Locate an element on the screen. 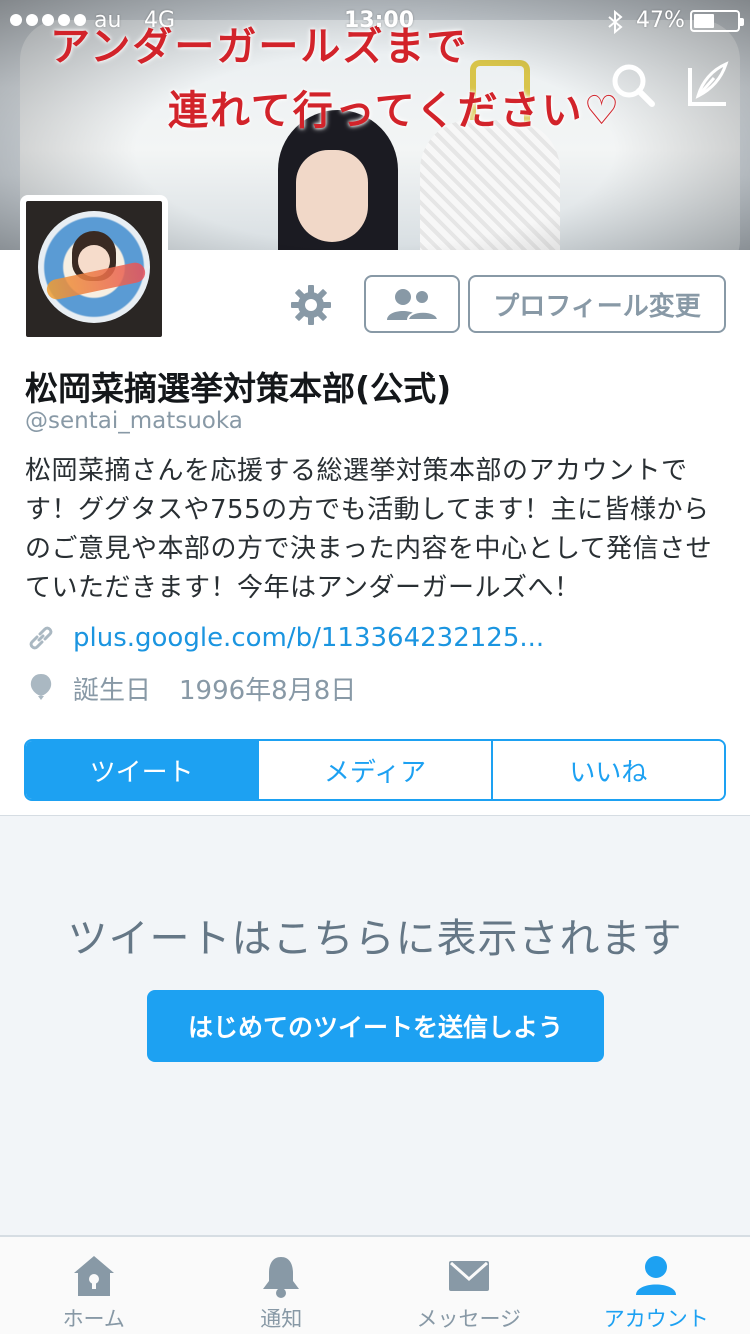 This screenshot has height=1334, width=750. tabbar-messages: メッセージ is located at coordinates (469, 1285).